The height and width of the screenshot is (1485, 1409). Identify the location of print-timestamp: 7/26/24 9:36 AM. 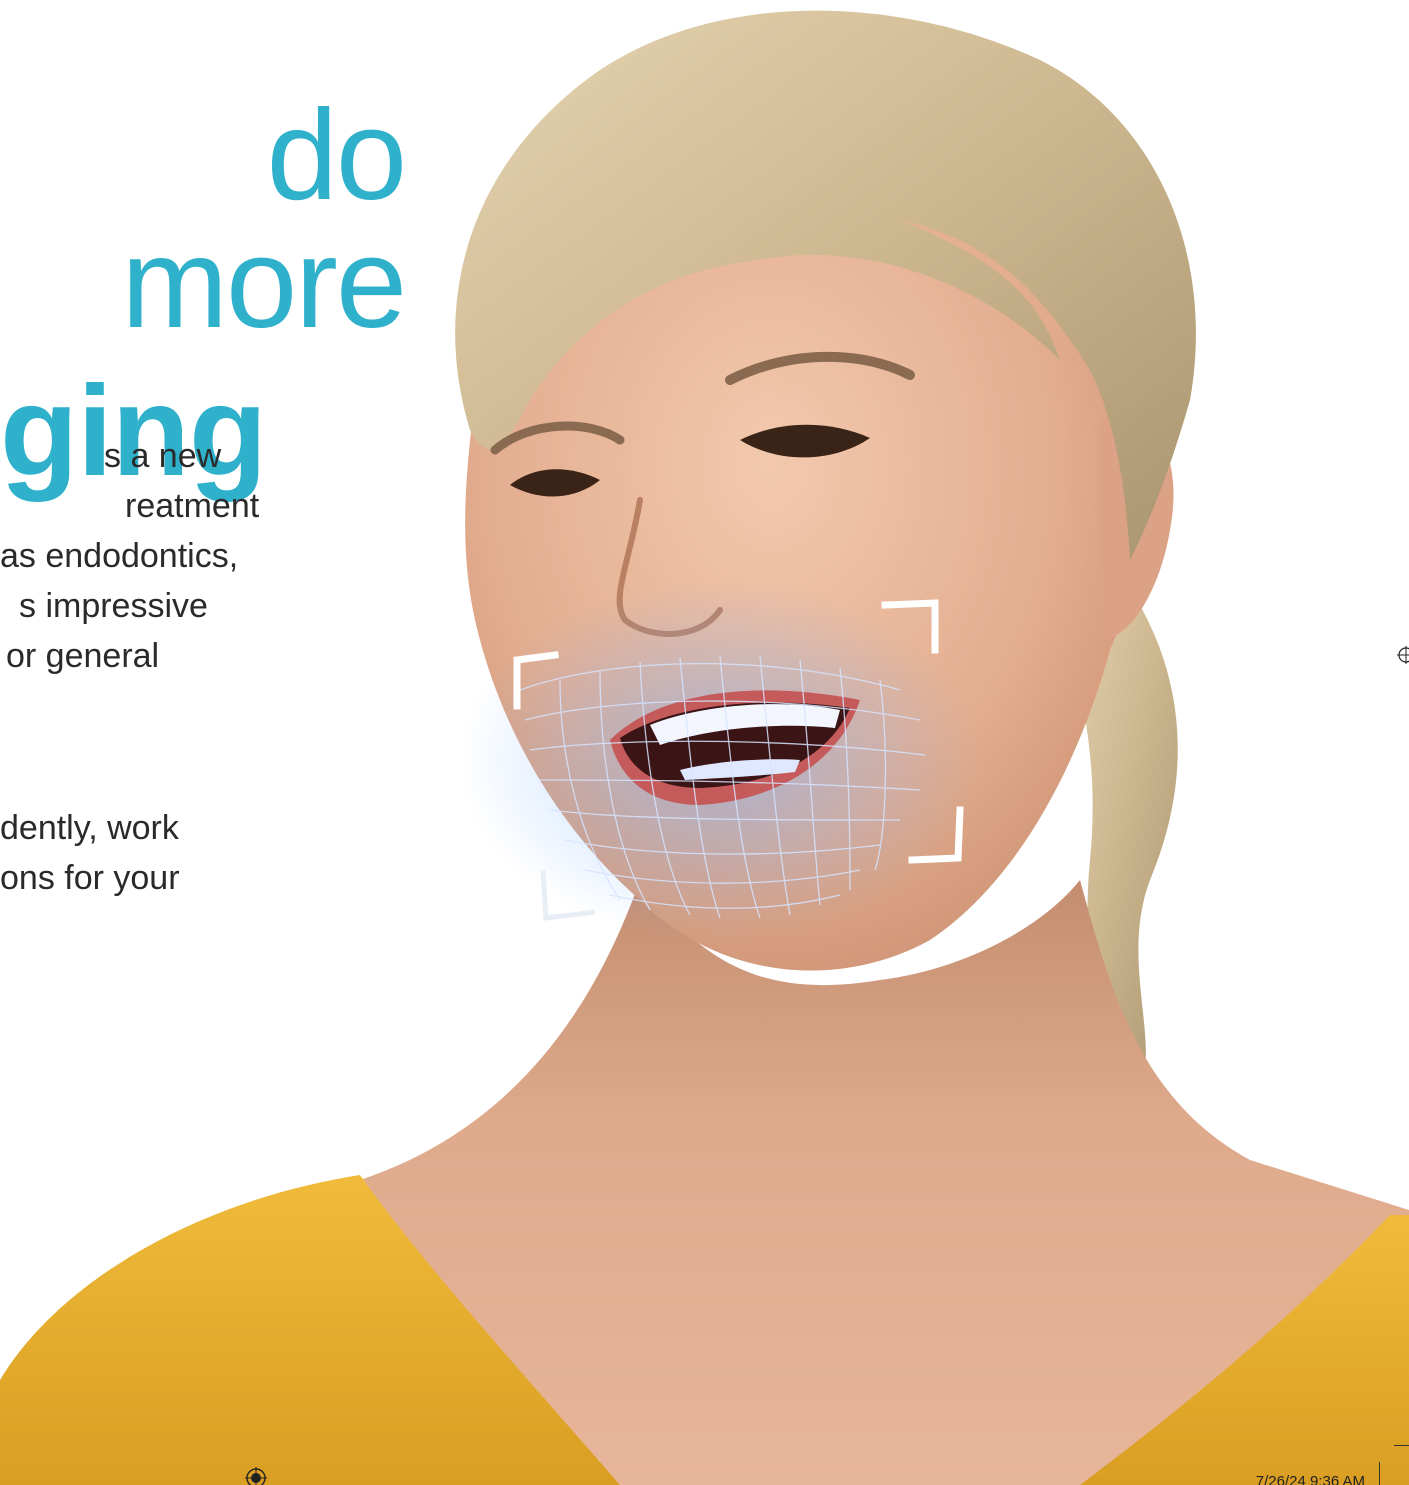
(1310, 1479).